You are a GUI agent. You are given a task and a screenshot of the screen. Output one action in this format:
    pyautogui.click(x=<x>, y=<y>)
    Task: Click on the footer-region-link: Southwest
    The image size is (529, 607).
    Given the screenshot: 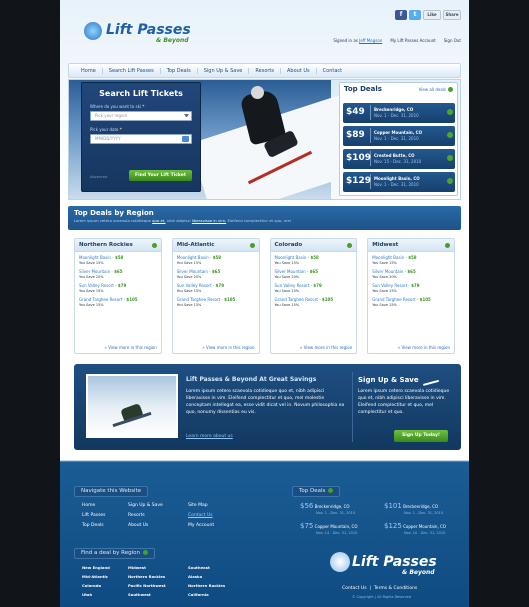 What is the action you would take?
    pyautogui.click(x=139, y=594)
    